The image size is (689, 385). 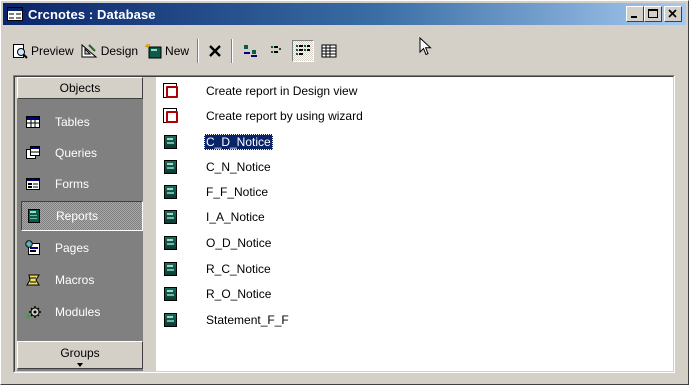 I want to click on database-icon, so click(x=15, y=14).